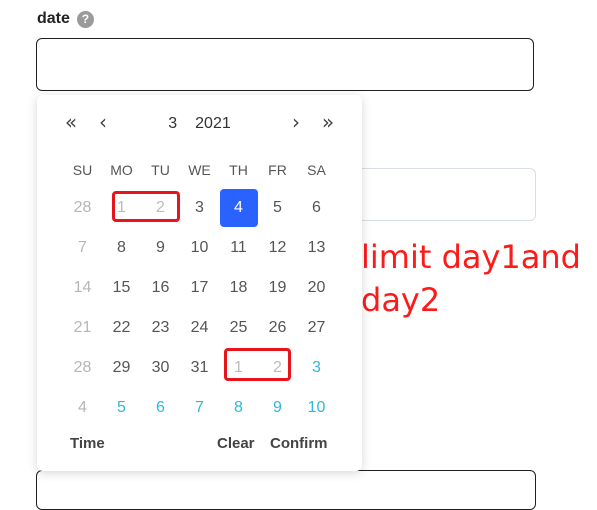 The height and width of the screenshot is (510, 597). I want to click on date-input, so click(285, 64).